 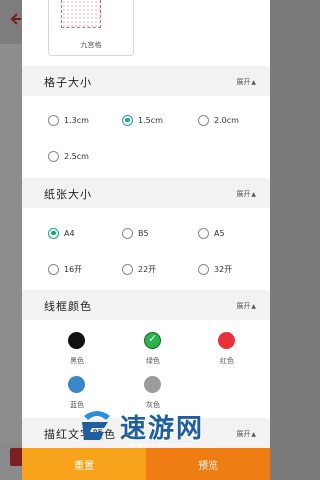 I want to click on section-title: 线框颜色, so click(x=68, y=306).